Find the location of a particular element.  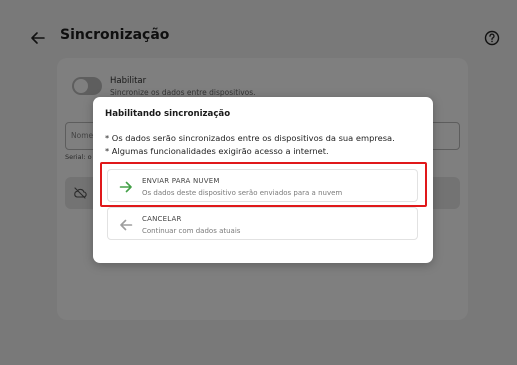

cancel-option-title: CANCELAR is located at coordinates (162, 219).